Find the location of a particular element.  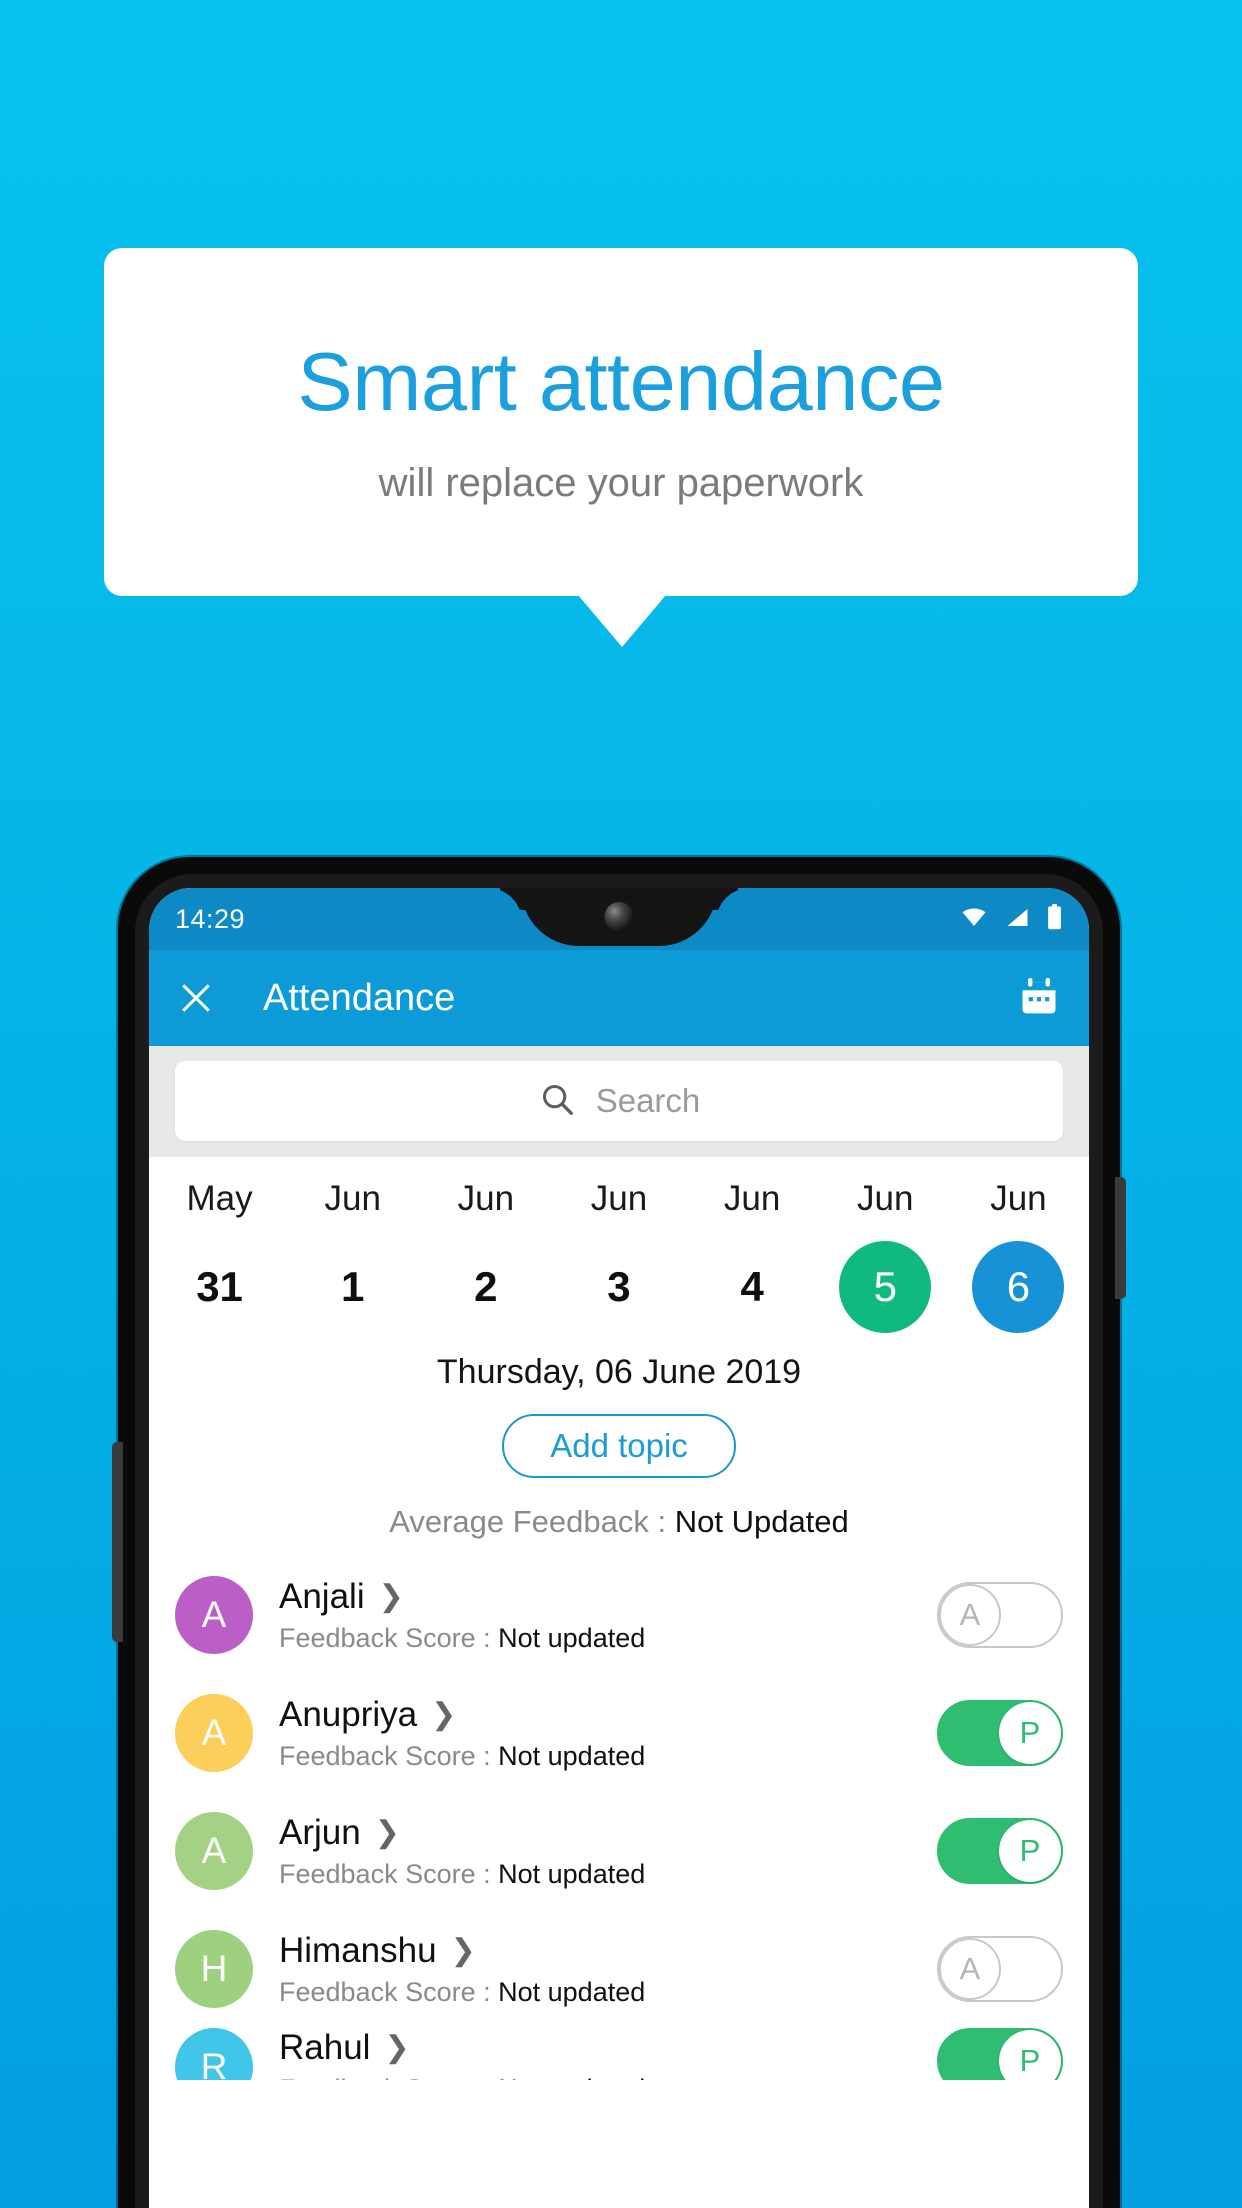

student-name: Anjali is located at coordinates (322, 1596).